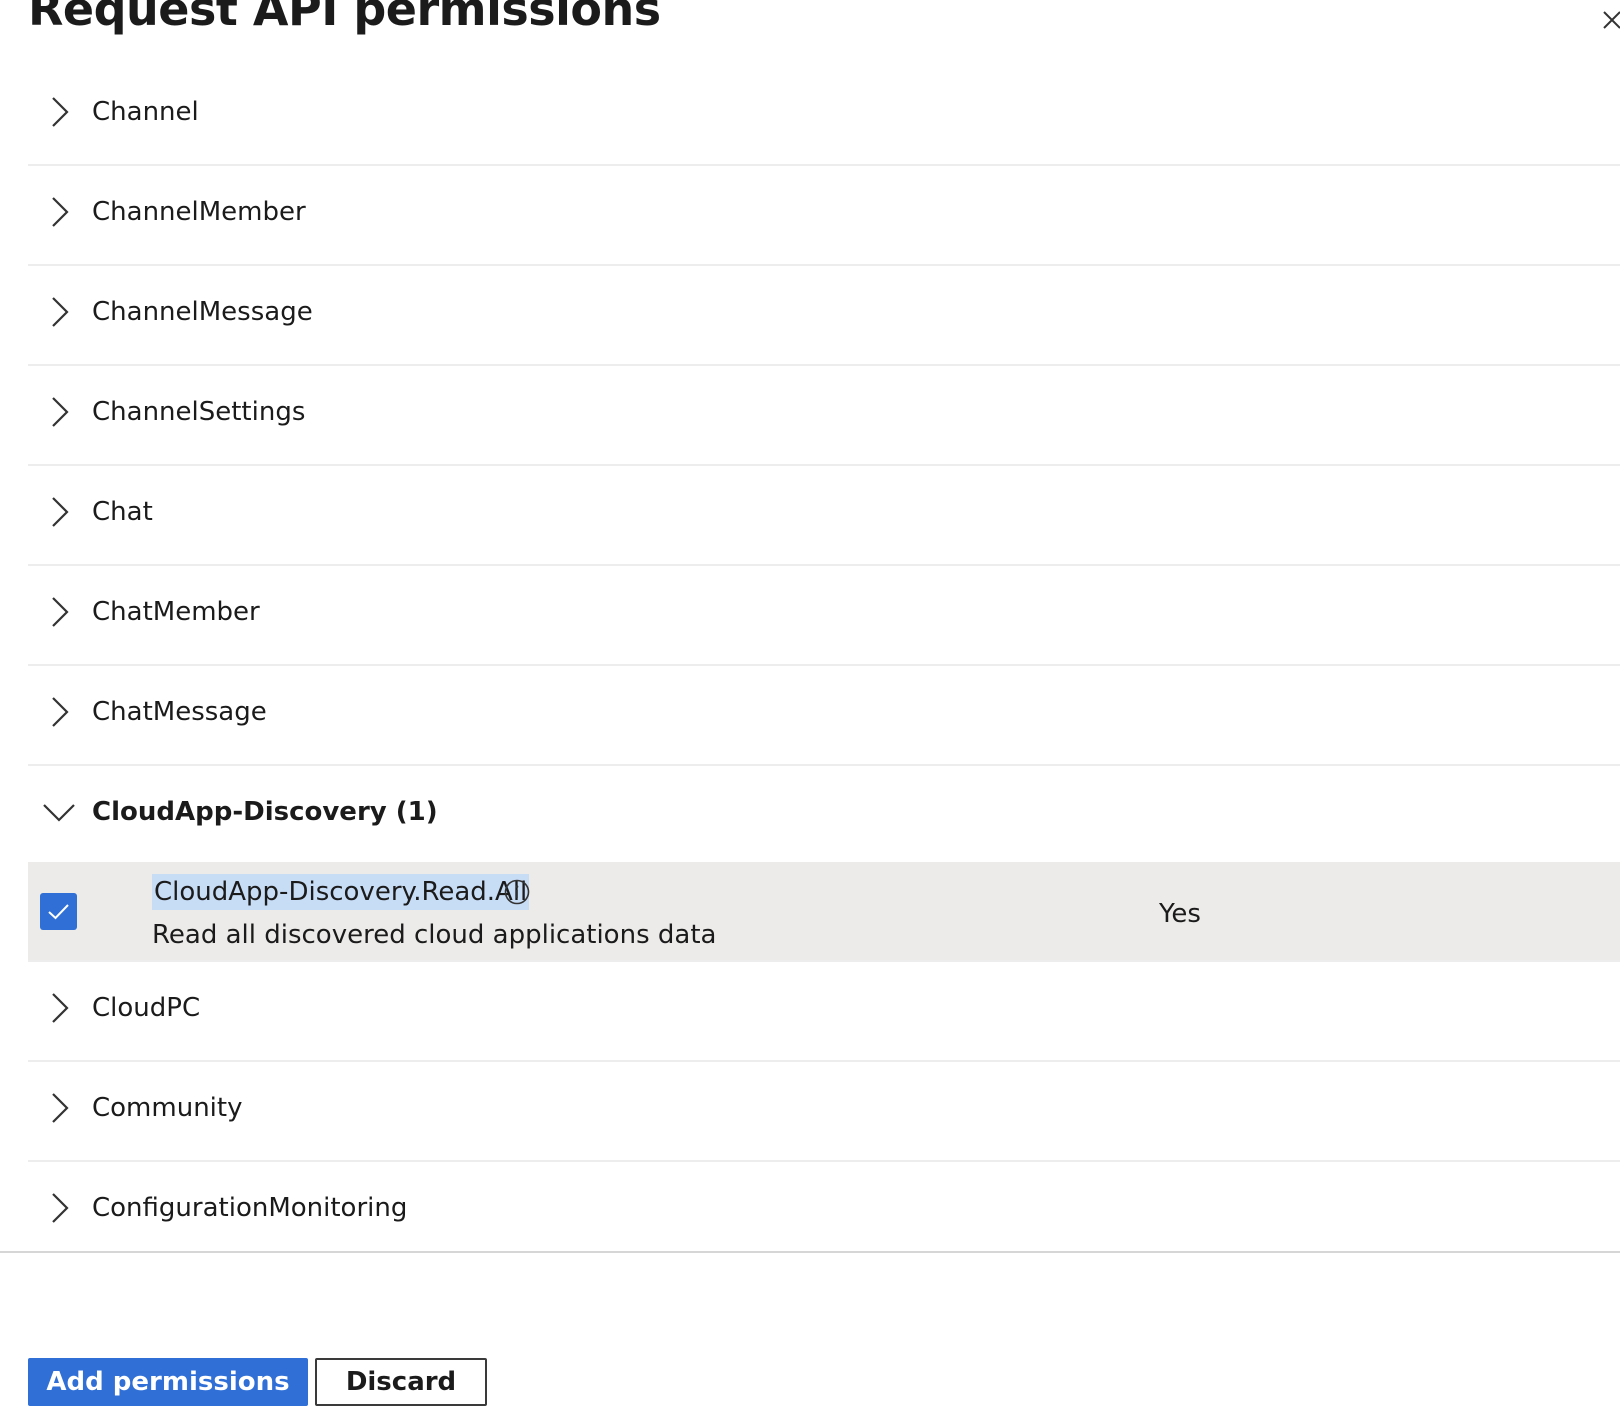  What do you see at coordinates (168, 1382) in the screenshot?
I see `add-permissions-button: Add permissions` at bounding box center [168, 1382].